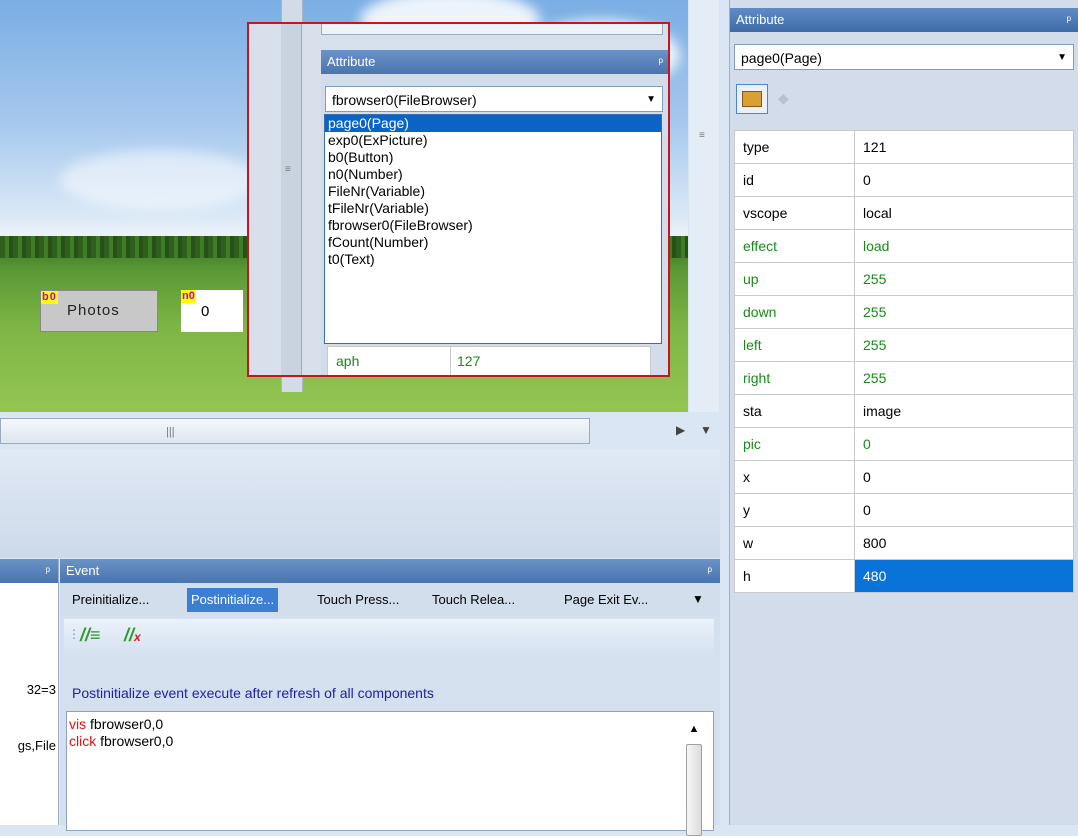  I want to click on scroll-up-icon: ▲, so click(694, 729).